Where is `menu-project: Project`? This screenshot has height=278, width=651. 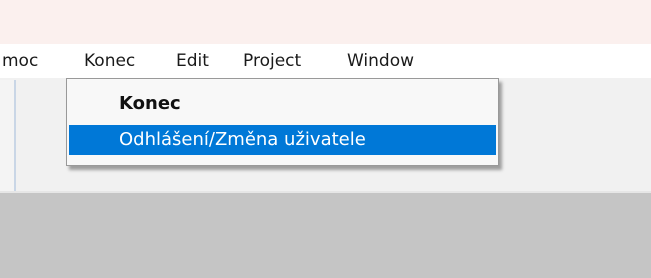
menu-project: Project is located at coordinates (272, 61).